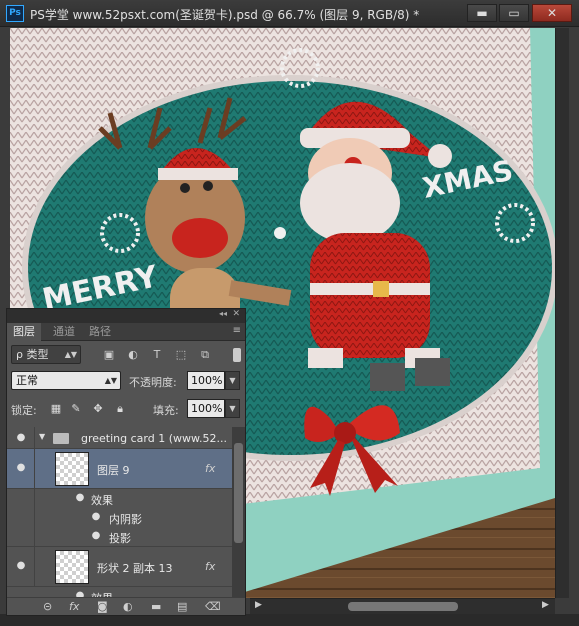  What do you see at coordinates (66, 380) in the screenshot?
I see `blend-mode-select: 正常 ▲▼` at bounding box center [66, 380].